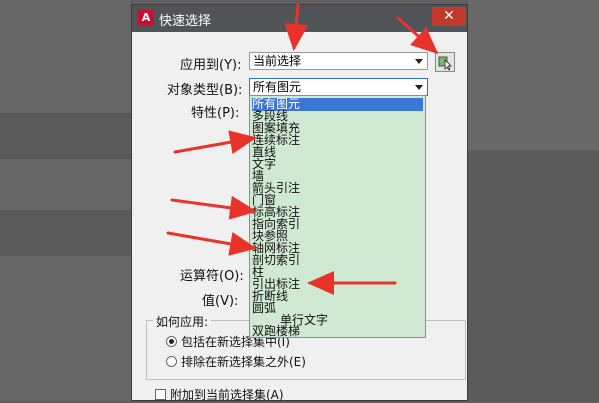 The width and height of the screenshot is (599, 403). What do you see at coordinates (205, 90) in the screenshot?
I see `object-type-label: 对象类型(B):` at bounding box center [205, 90].